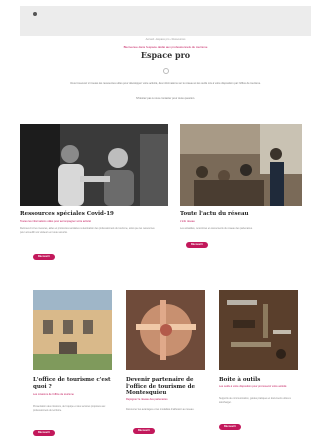  I want to click on card-image-covid, so click(94, 165).